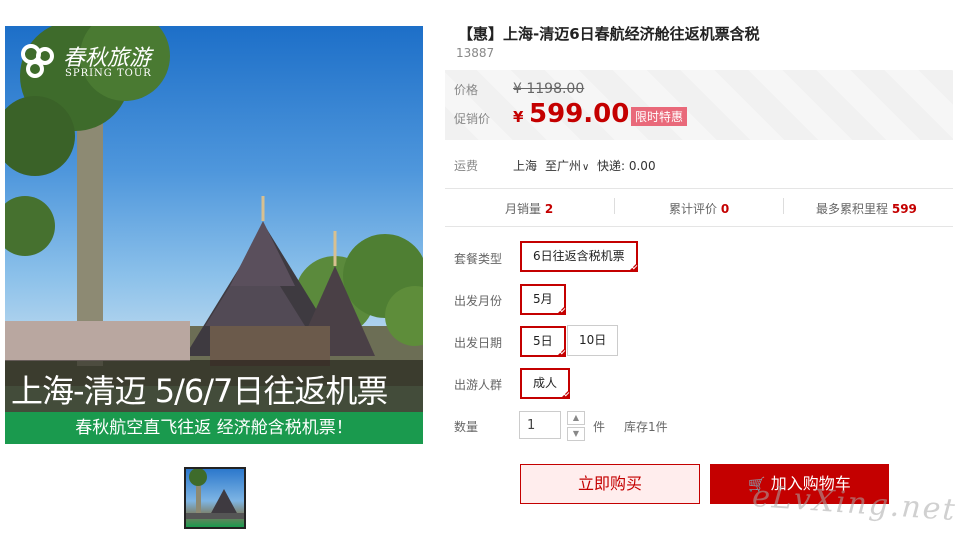  I want to click on package-type-label: 套餐类型, so click(478, 259).